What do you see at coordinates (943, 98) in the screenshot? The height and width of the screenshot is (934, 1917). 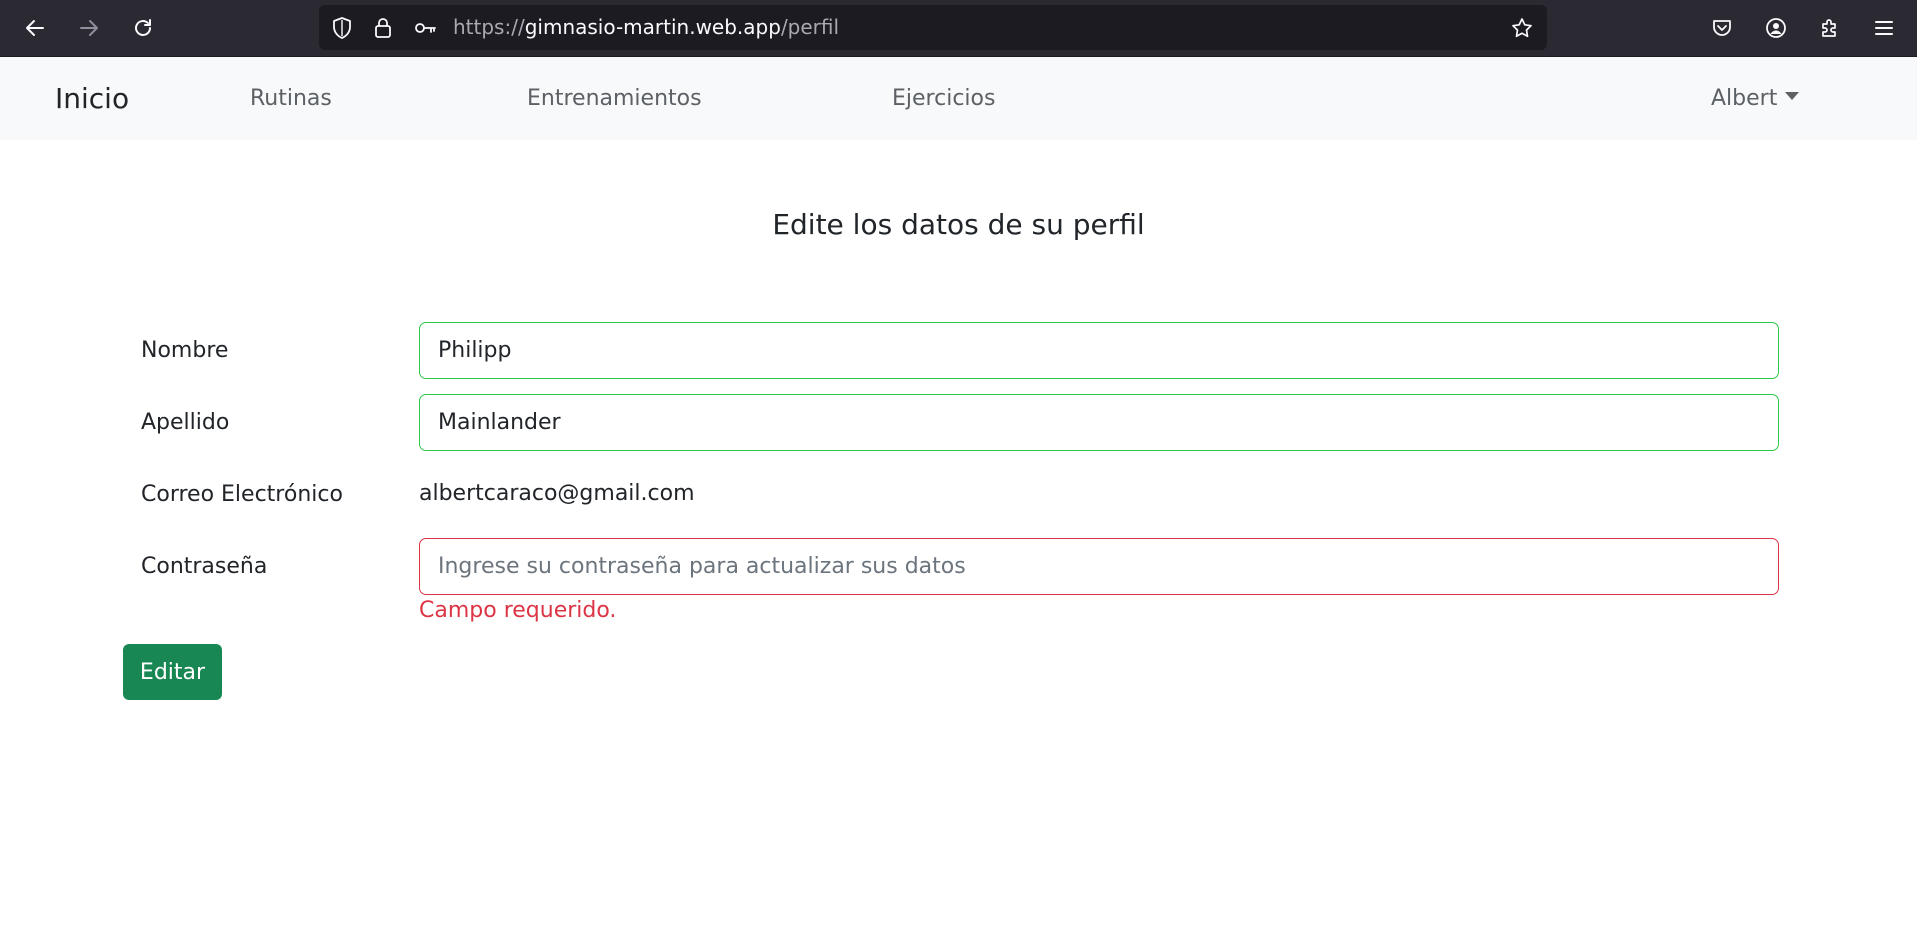 I see `nav-link-ejercicios: Ejercicios` at bounding box center [943, 98].